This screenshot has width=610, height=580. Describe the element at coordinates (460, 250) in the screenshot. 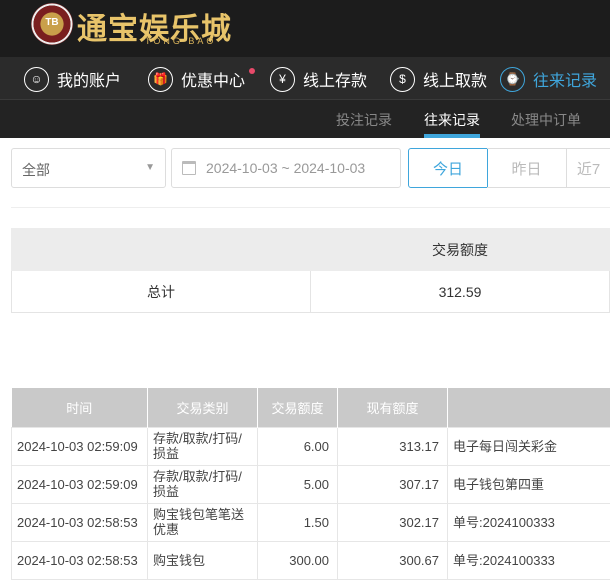

I see `summary-header: 交易额度` at that location.